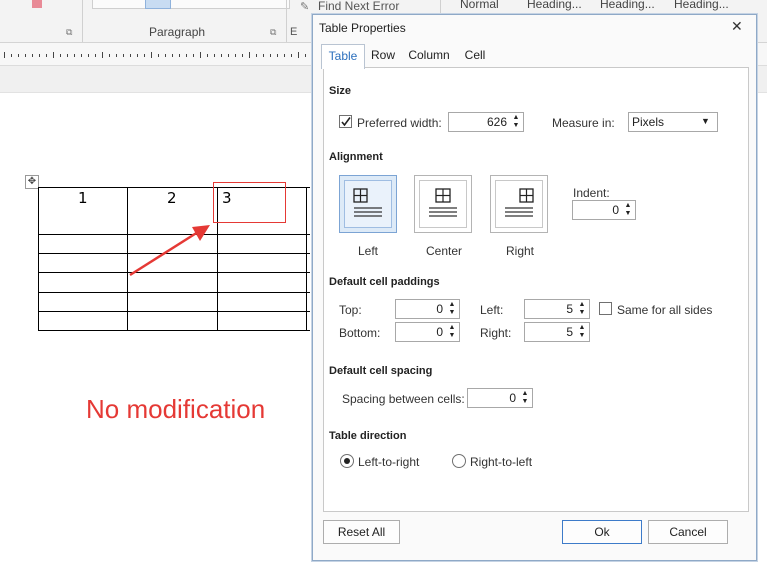  What do you see at coordinates (83, 198) in the screenshot?
I see `table-header-cell-1: 1` at bounding box center [83, 198].